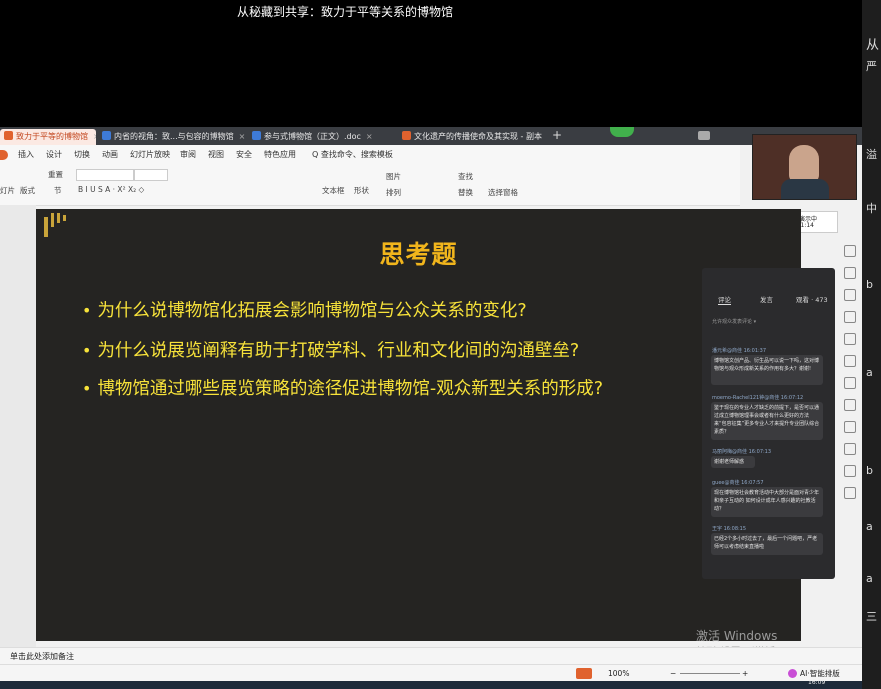  I want to click on windows-taskbar: 16:09, so click(431, 684).